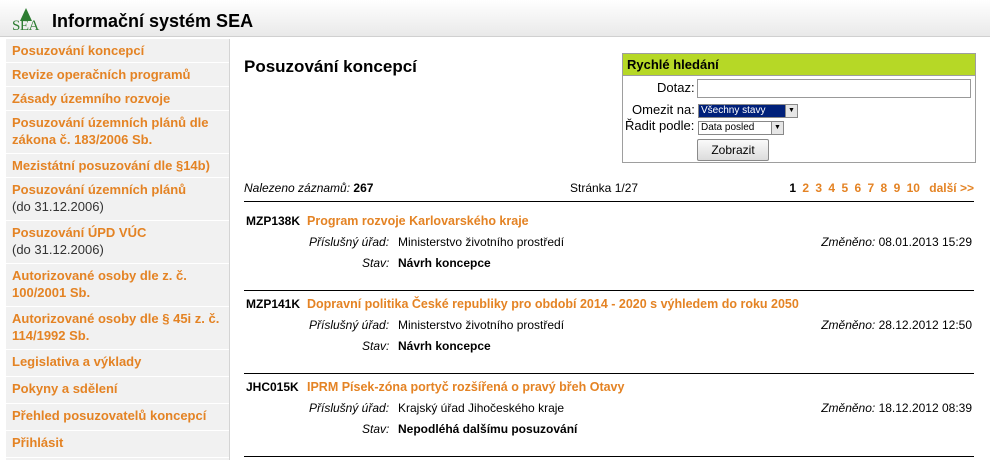  I want to click on page-link: 7, so click(871, 188).